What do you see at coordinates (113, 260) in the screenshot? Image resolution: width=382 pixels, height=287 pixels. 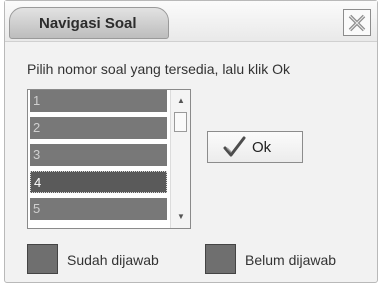 I see `answered-legend-label: Sudah dijawab` at bounding box center [113, 260].